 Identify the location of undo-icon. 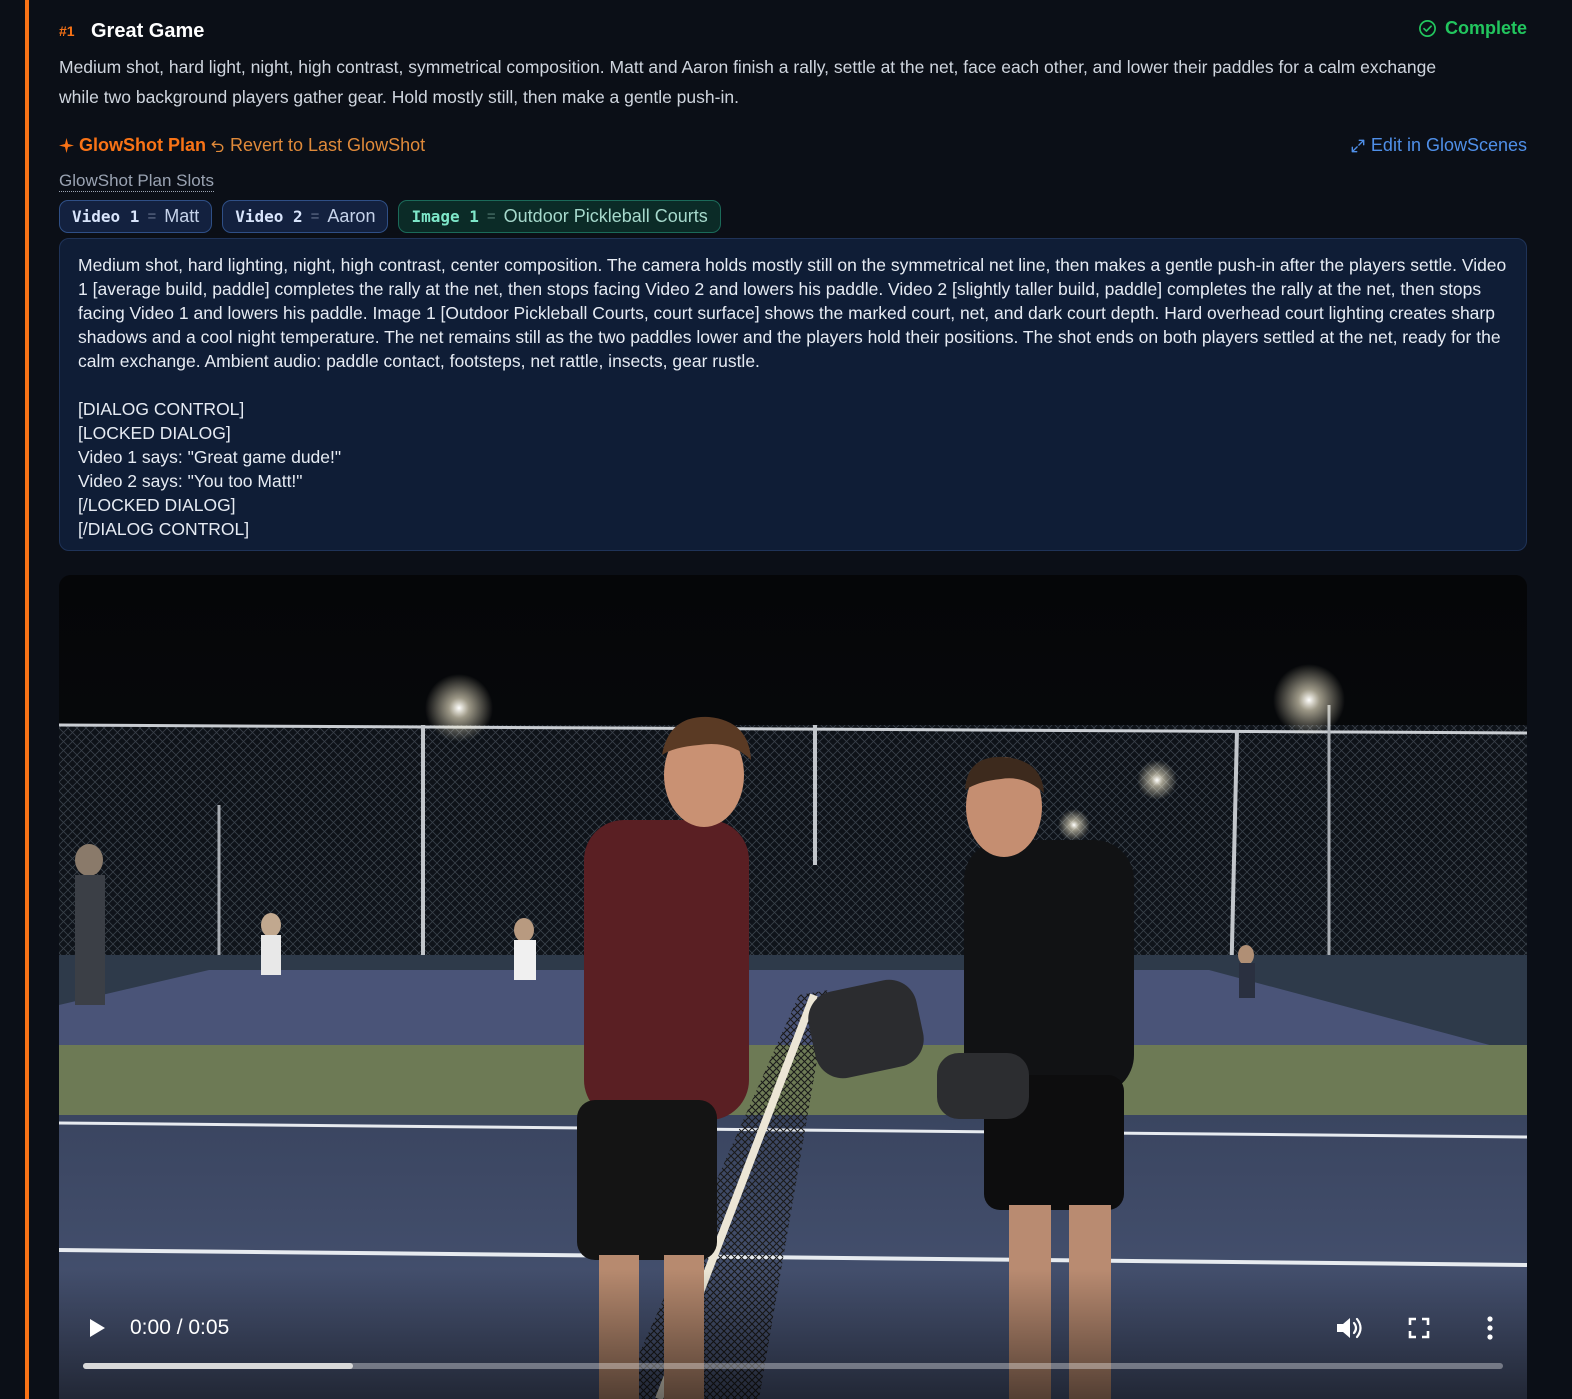
(217, 146).